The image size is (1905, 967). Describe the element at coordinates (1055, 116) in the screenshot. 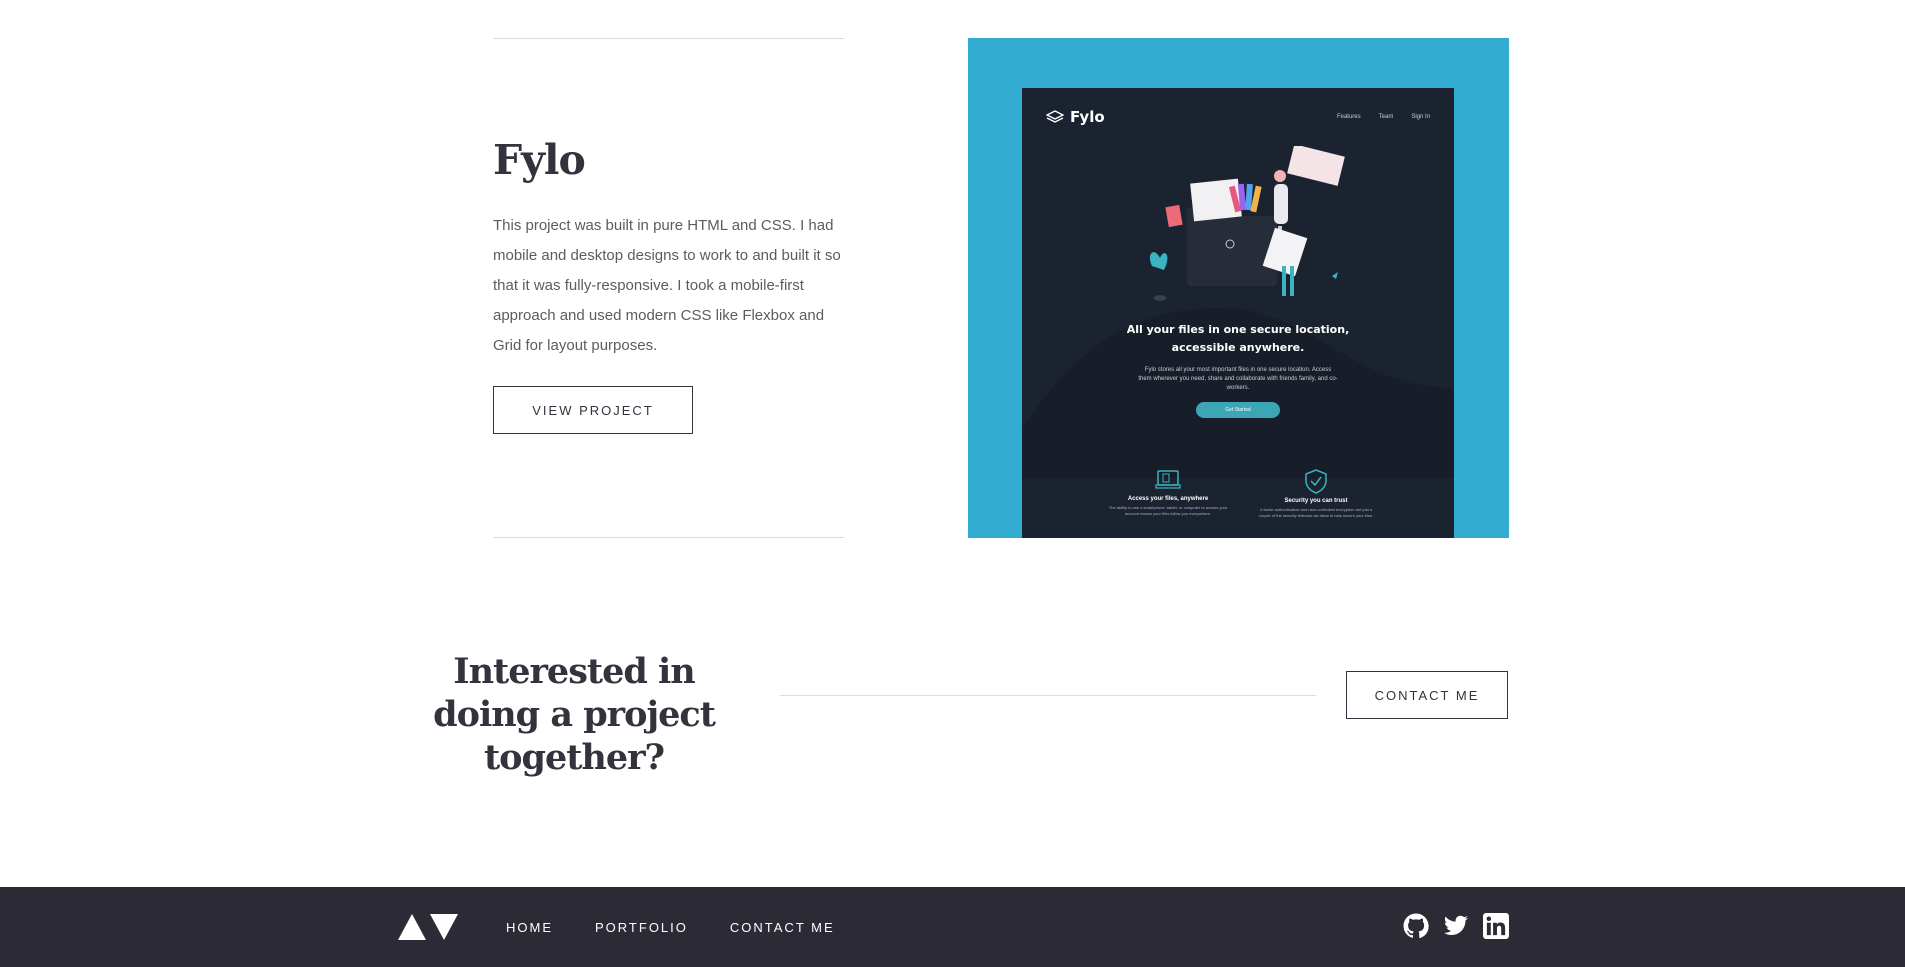

I see `layers-icon` at that location.